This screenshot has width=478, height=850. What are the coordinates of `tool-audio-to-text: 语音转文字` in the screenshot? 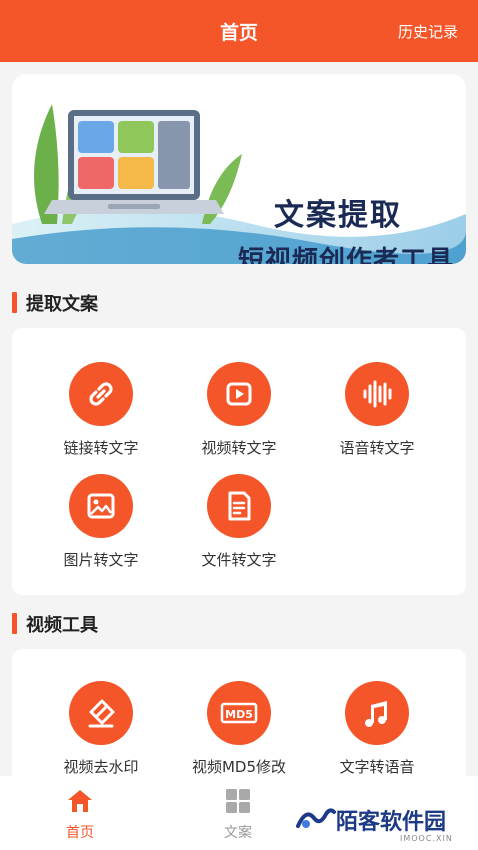 It's located at (377, 410).